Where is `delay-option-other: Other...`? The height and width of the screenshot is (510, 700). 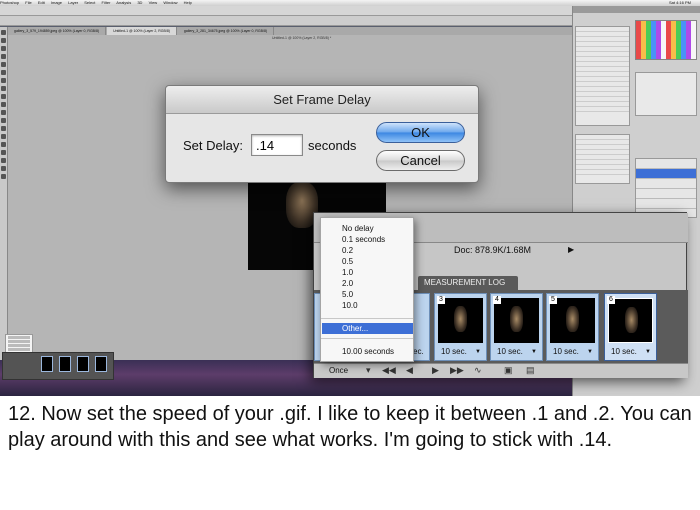 delay-option-other: Other... is located at coordinates (367, 328).